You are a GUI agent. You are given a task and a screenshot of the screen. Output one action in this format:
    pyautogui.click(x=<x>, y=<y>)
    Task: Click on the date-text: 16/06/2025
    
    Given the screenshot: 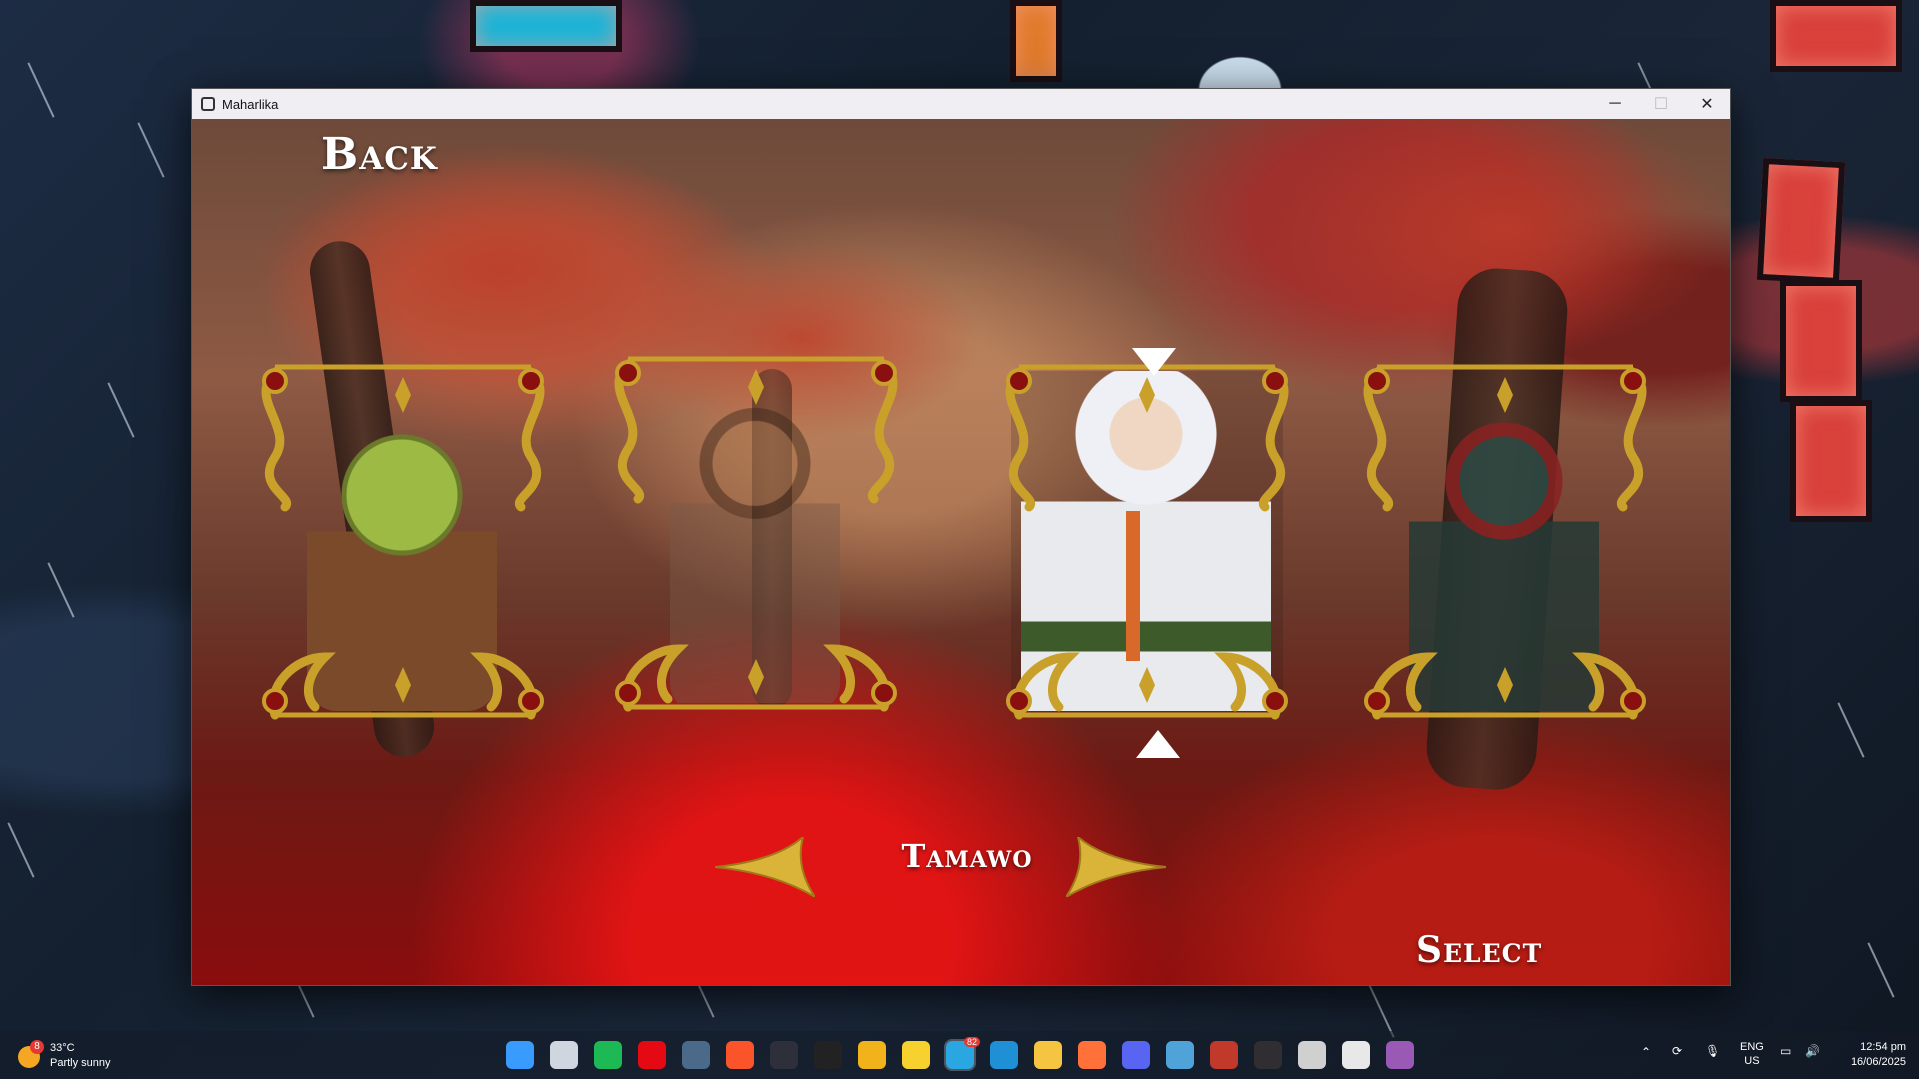 What is the action you would take?
    pyautogui.click(x=1878, y=1062)
    